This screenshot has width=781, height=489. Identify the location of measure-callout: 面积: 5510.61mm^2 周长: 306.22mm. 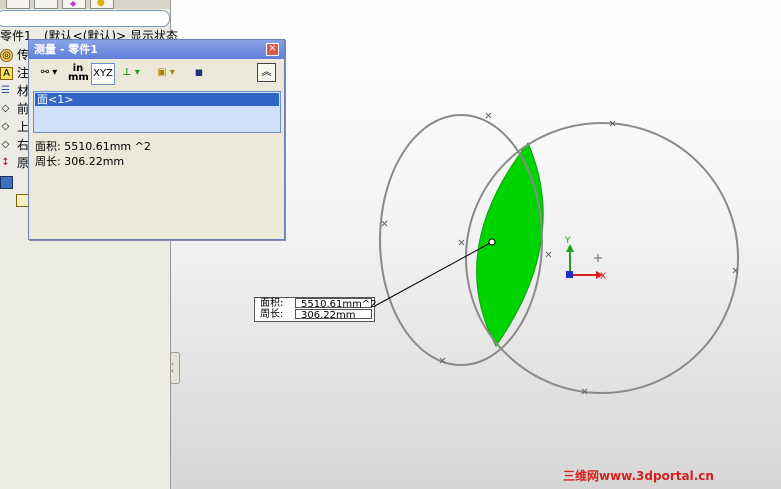
(315, 309).